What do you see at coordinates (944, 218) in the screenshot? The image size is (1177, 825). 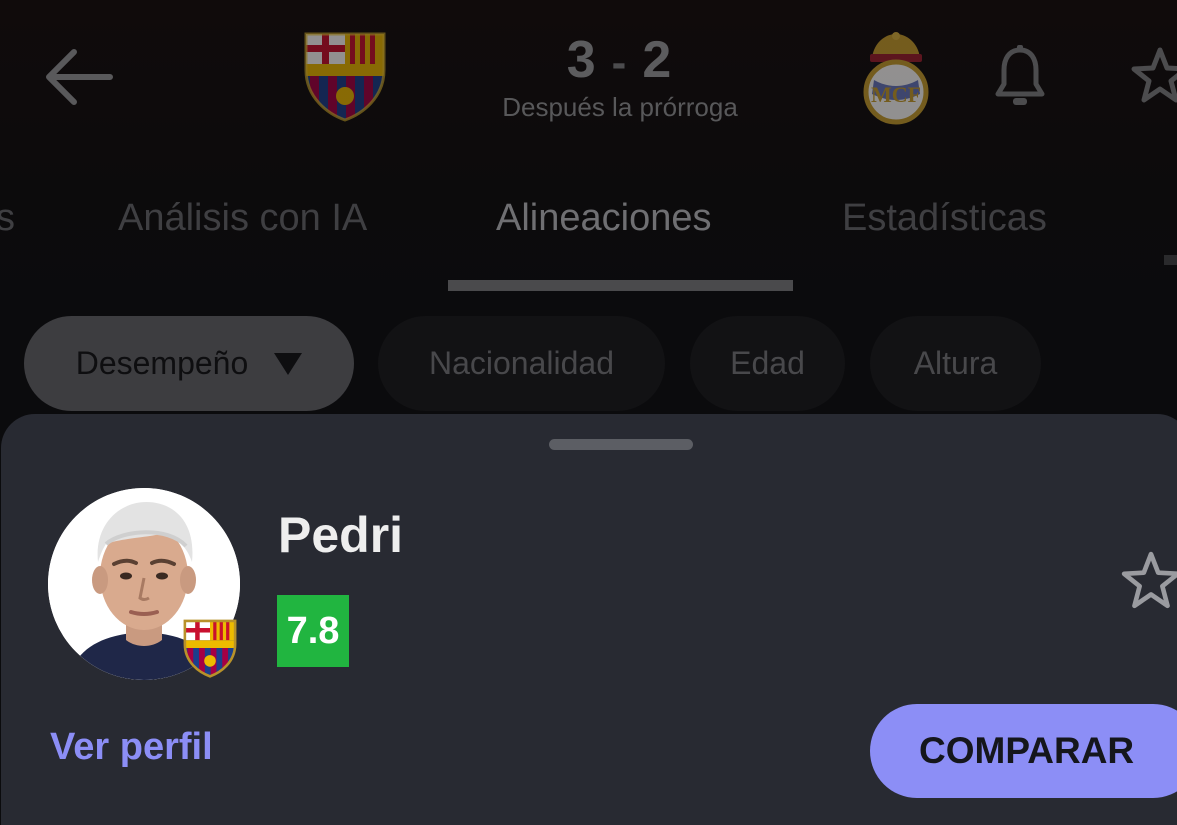 I see `tab-statistics: Estadísticas` at bounding box center [944, 218].